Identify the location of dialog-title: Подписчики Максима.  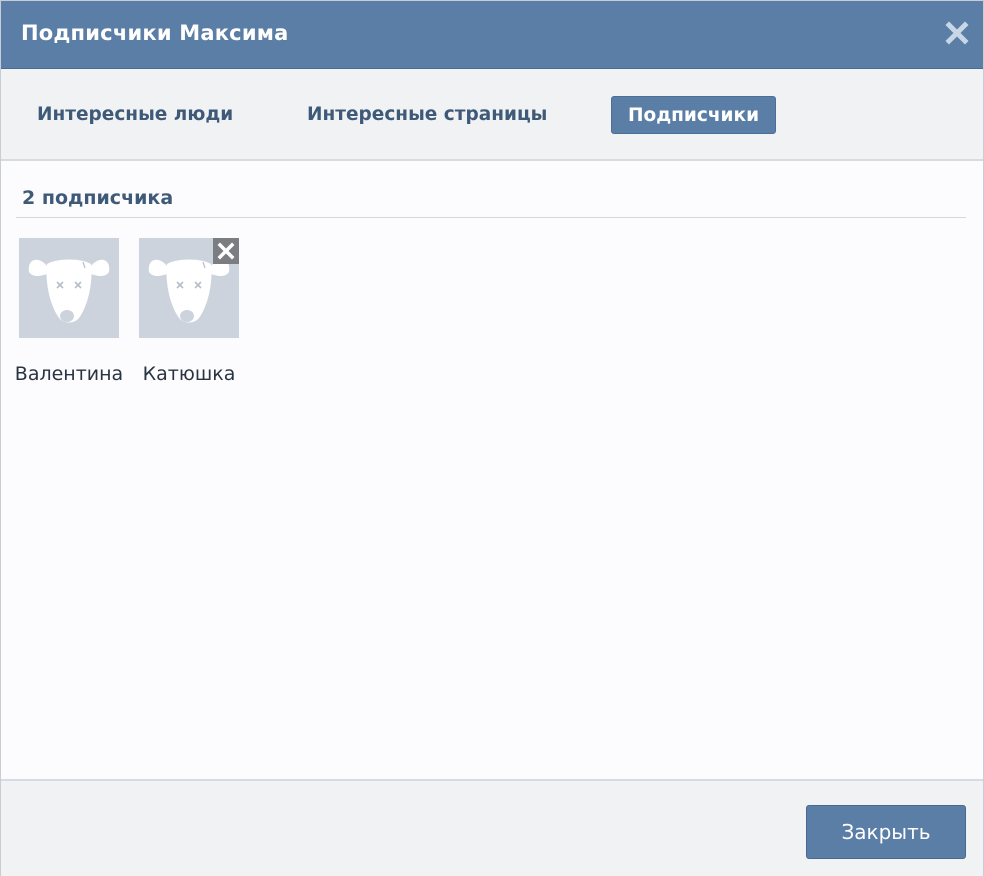
(155, 33).